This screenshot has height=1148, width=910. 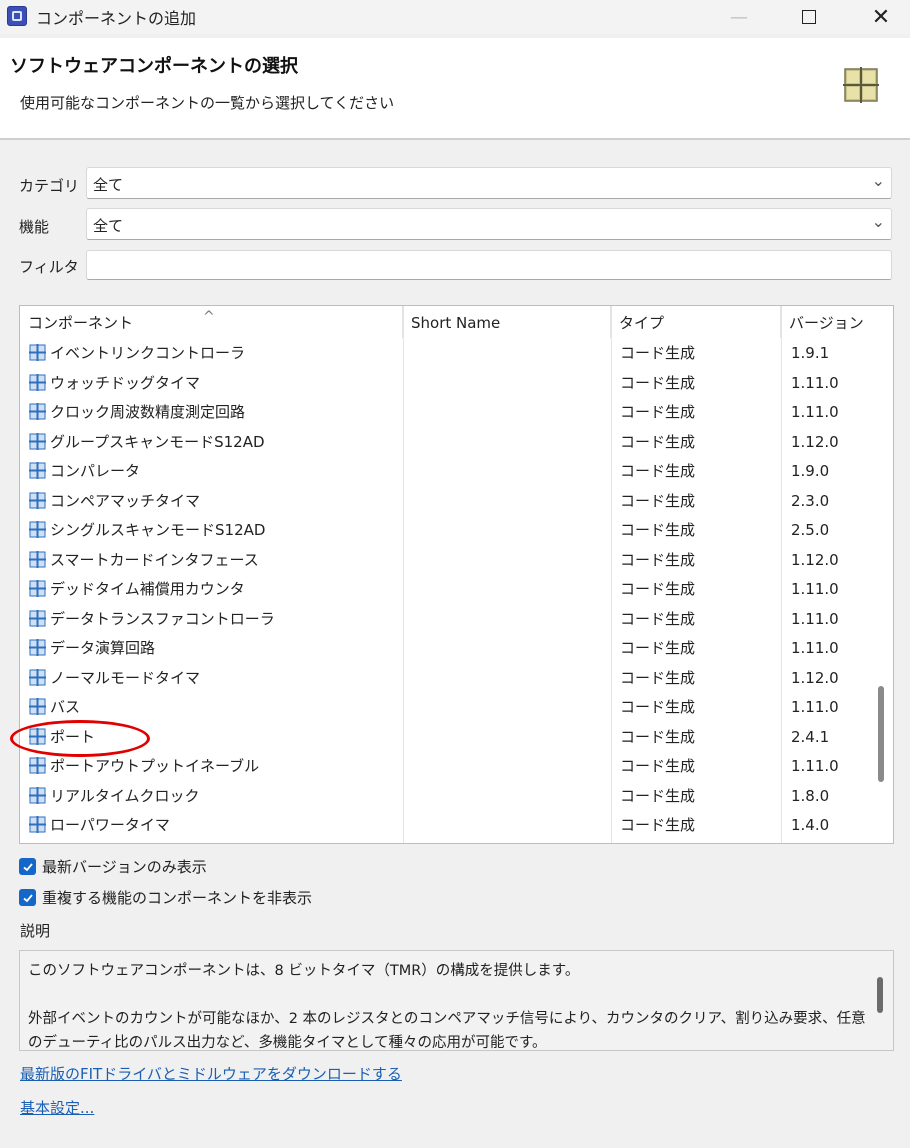 What do you see at coordinates (103, 648) in the screenshot?
I see `component-name: データ演算回路` at bounding box center [103, 648].